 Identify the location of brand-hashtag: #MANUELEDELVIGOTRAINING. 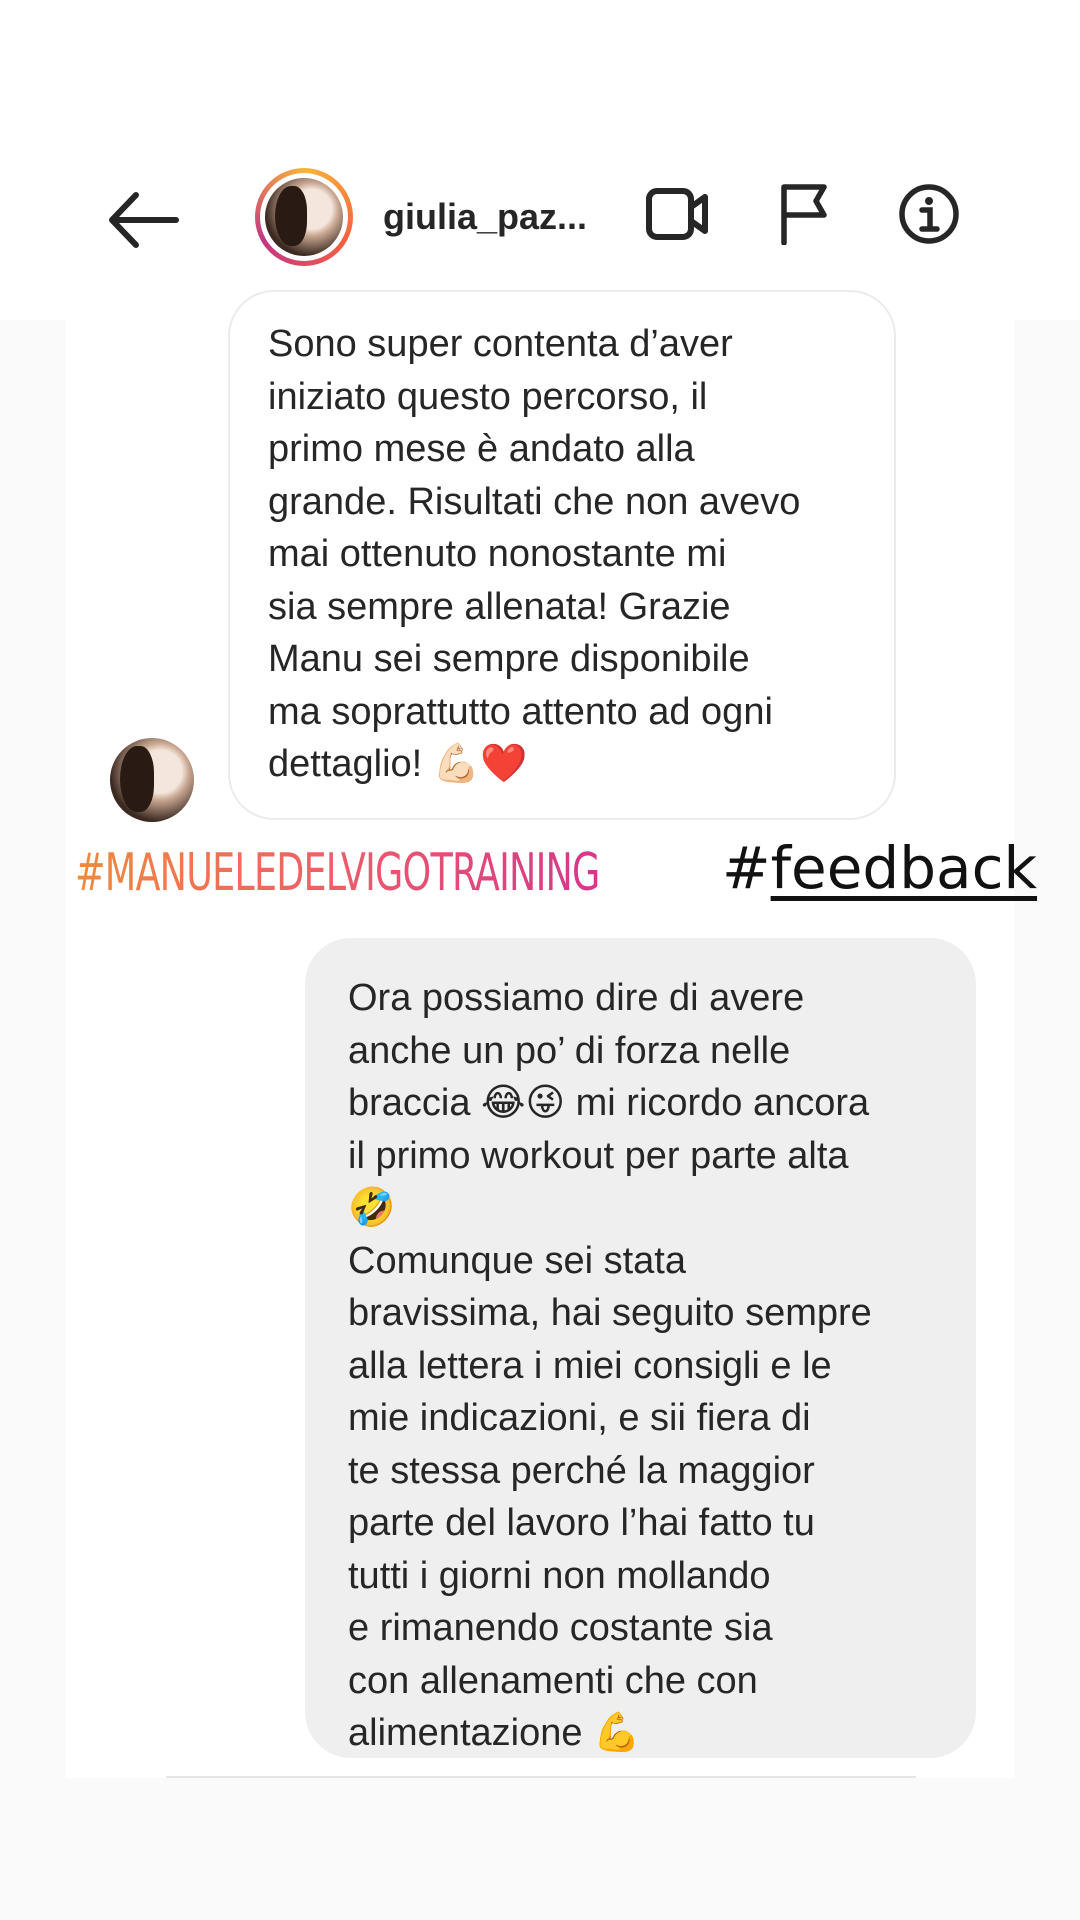
(337, 873).